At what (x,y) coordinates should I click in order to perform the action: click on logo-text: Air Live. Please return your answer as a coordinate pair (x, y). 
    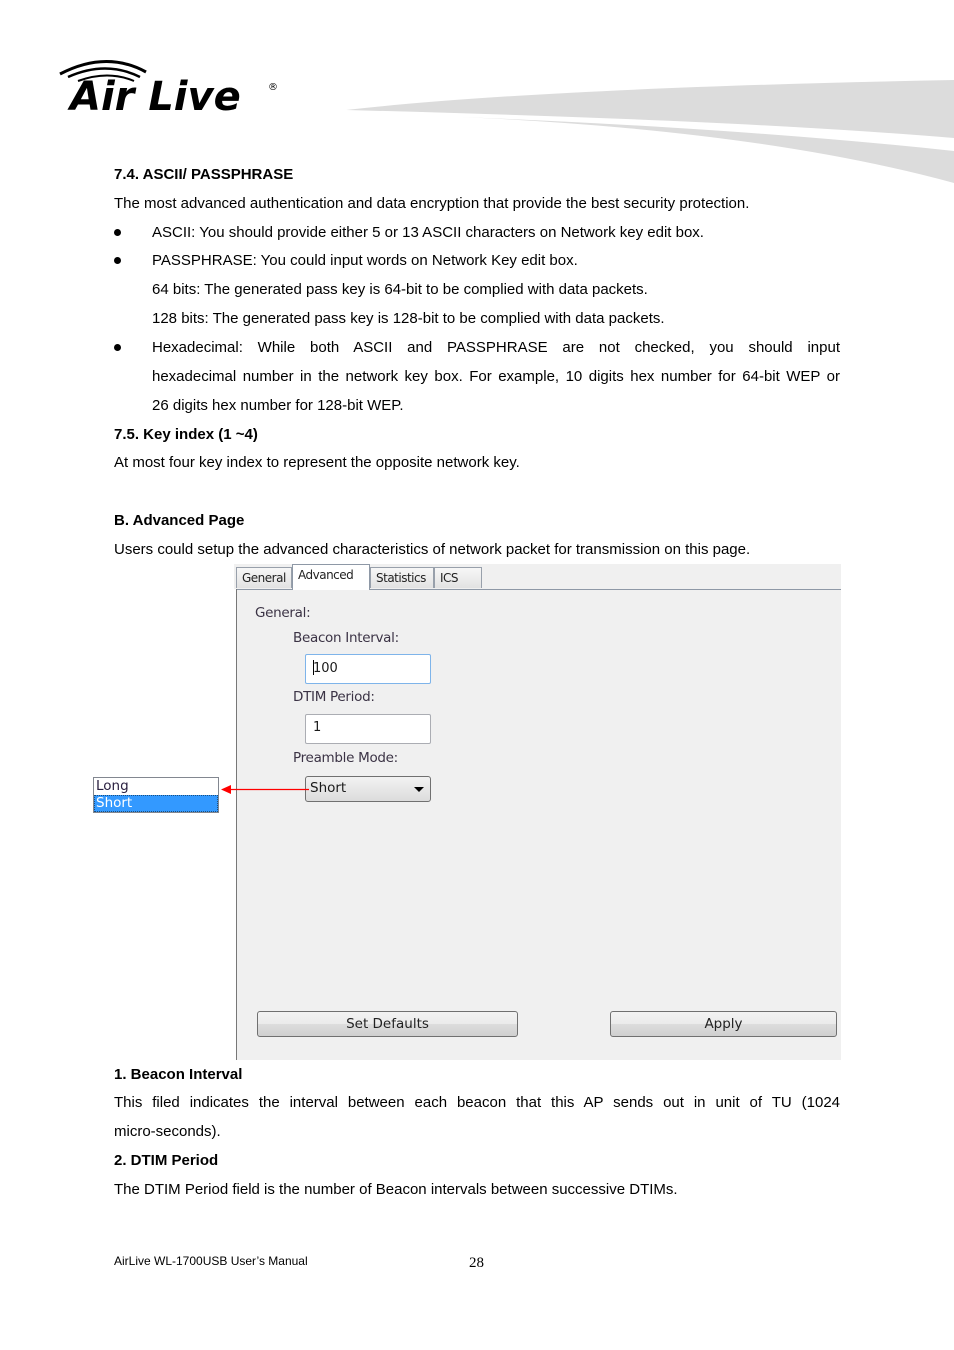
    Looking at the image, I should click on (154, 97).